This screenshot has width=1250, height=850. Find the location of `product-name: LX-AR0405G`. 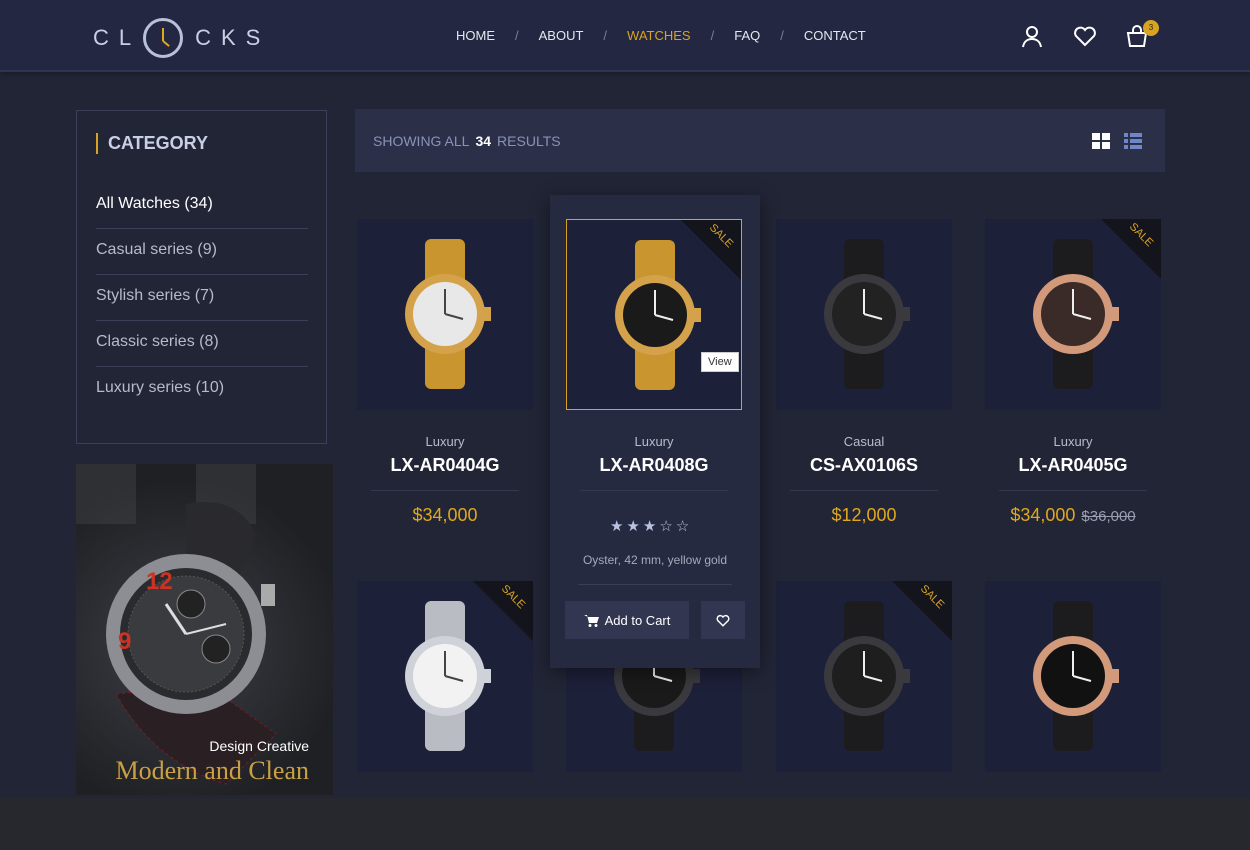

product-name: LX-AR0405G is located at coordinates (1073, 473).